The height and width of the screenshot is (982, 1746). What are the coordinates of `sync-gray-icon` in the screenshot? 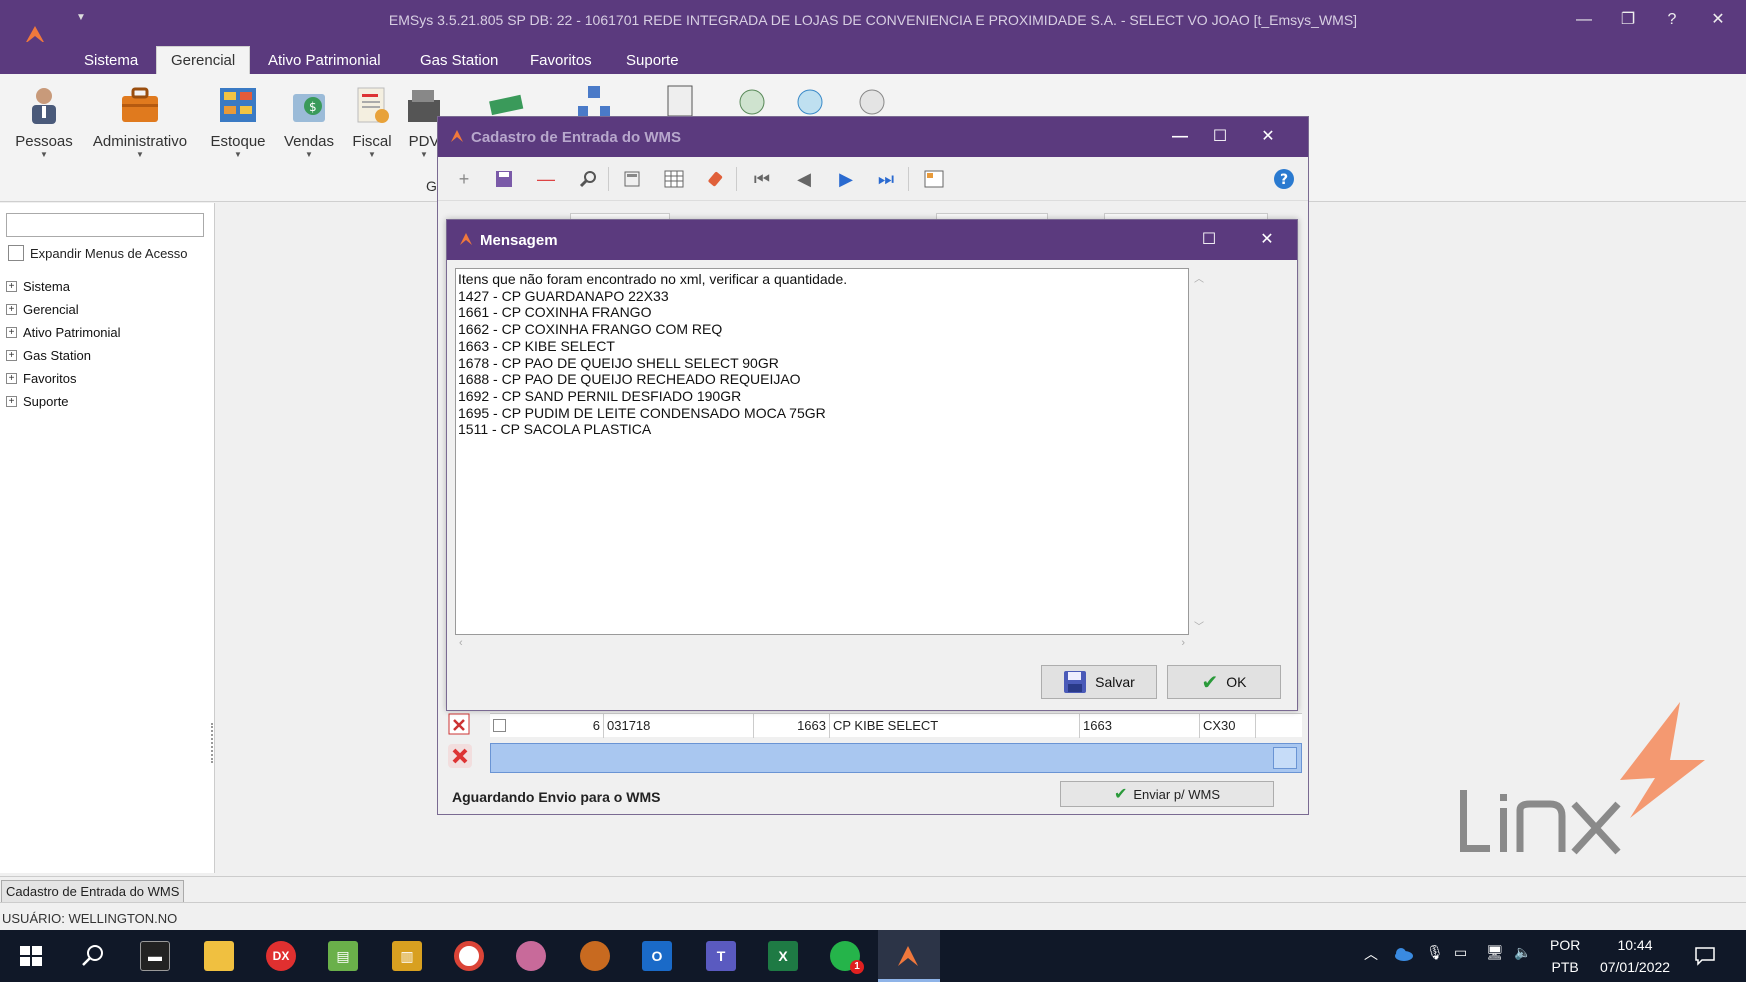 It's located at (872, 101).